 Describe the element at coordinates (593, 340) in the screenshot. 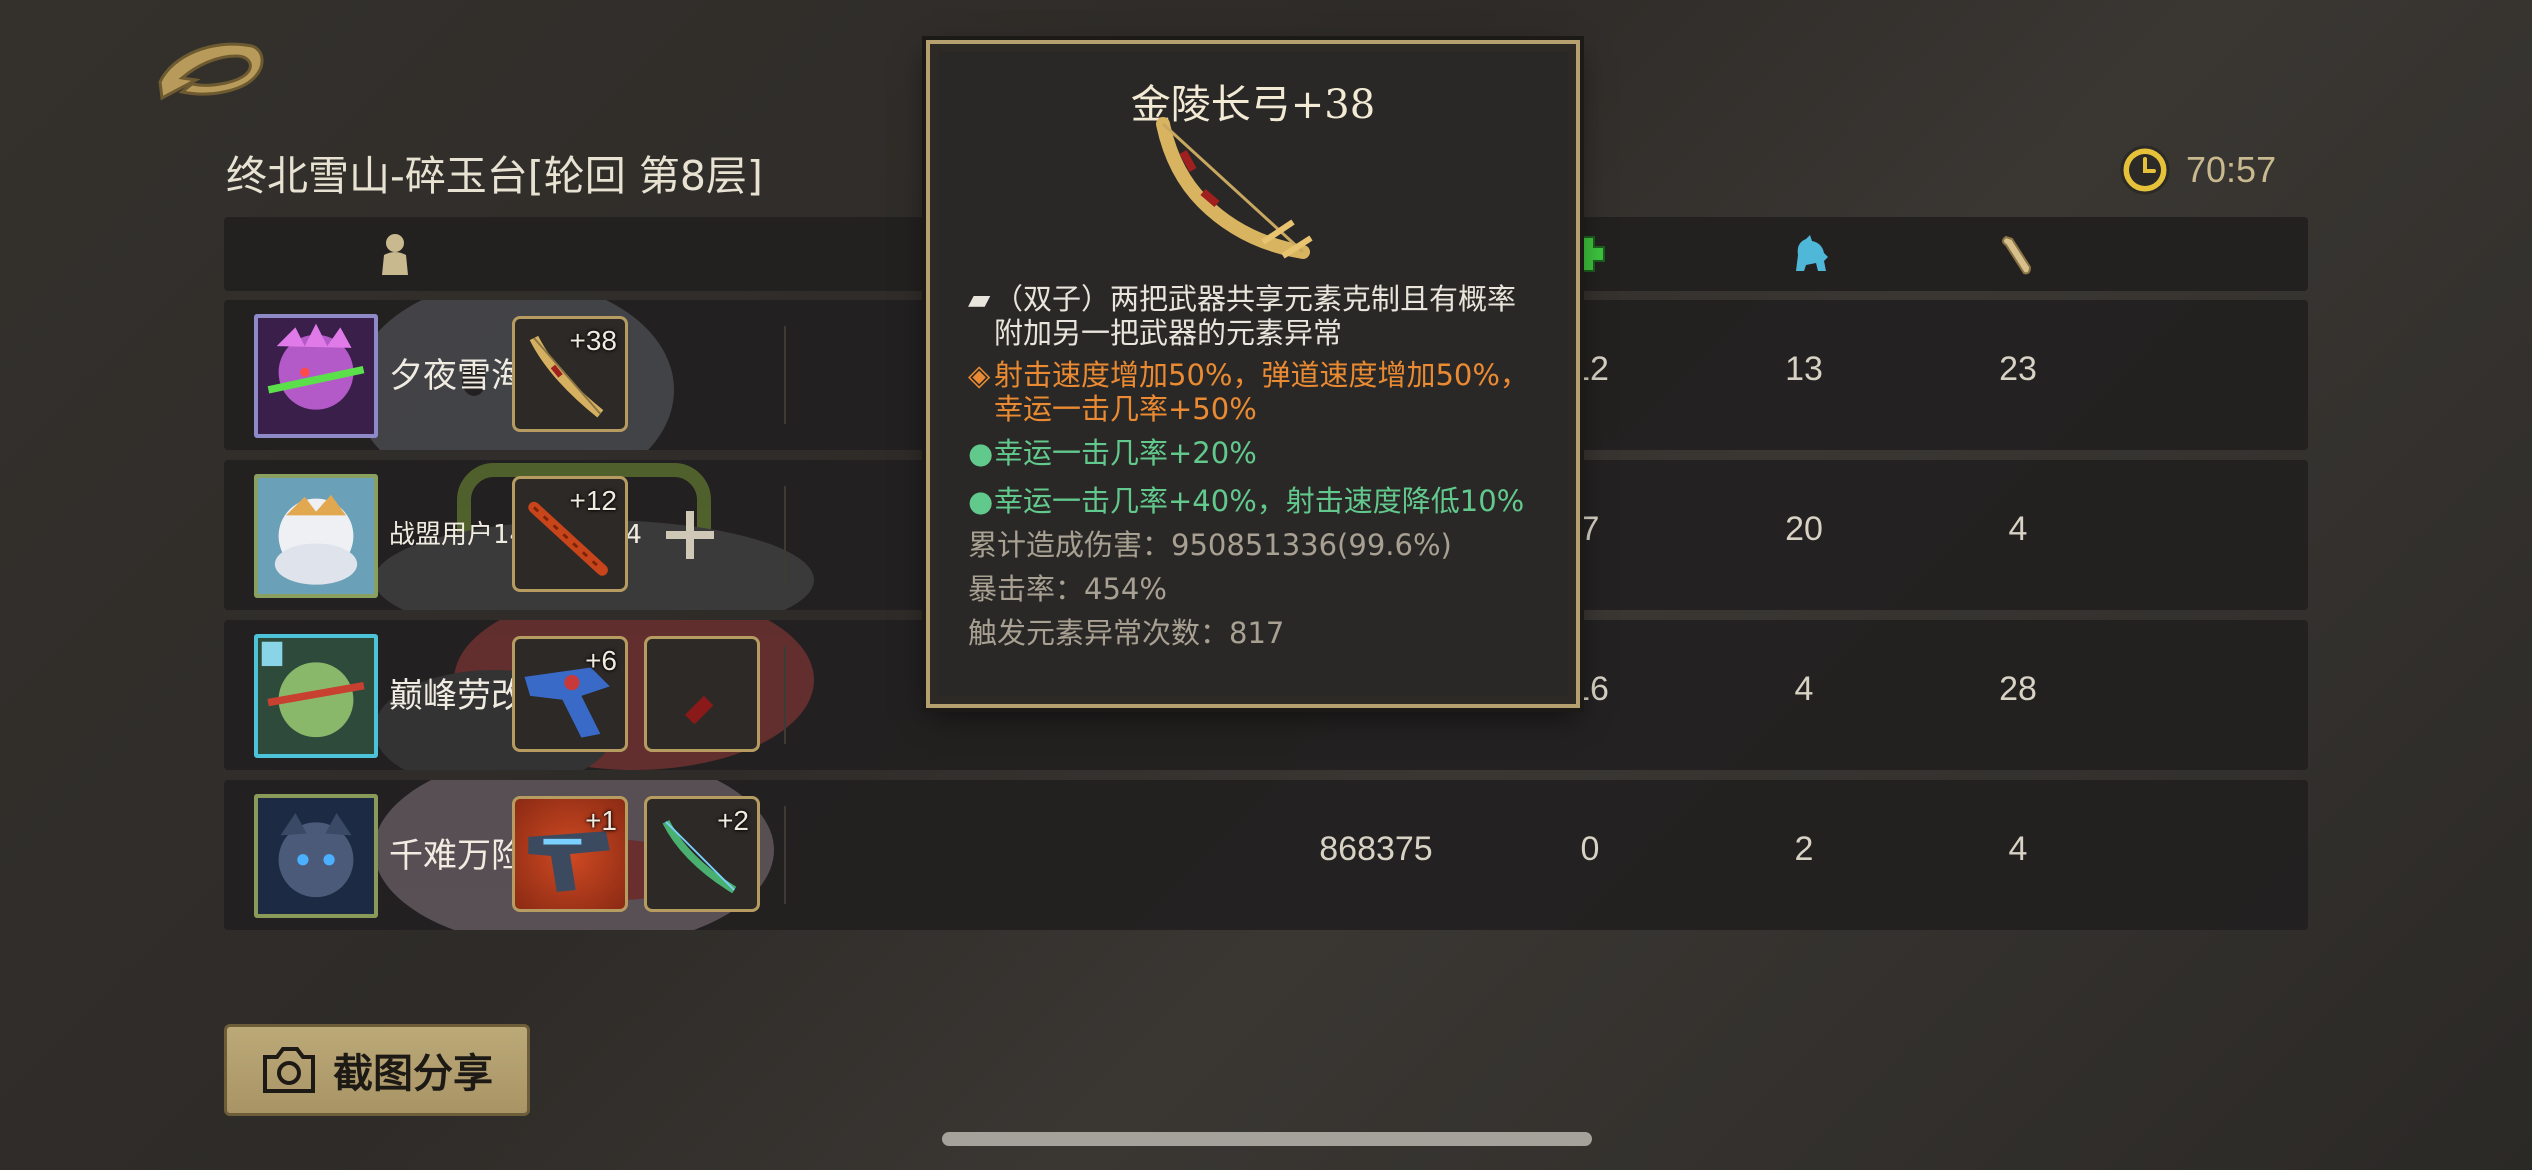

I see `weapon-level: +38` at that location.